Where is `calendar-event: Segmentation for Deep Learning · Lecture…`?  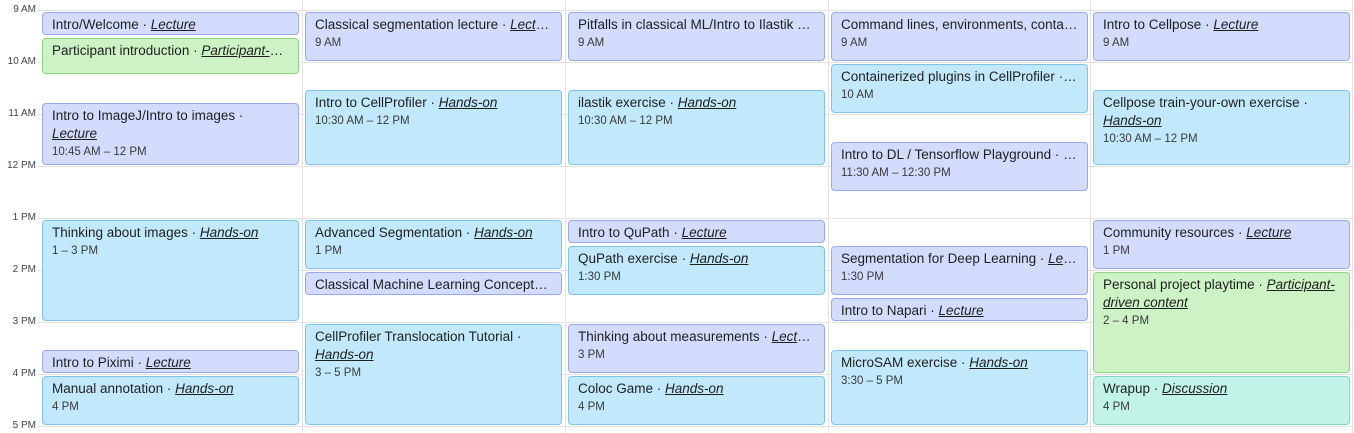
calendar-event: Segmentation for Deep Learning · Lecture… is located at coordinates (959, 270).